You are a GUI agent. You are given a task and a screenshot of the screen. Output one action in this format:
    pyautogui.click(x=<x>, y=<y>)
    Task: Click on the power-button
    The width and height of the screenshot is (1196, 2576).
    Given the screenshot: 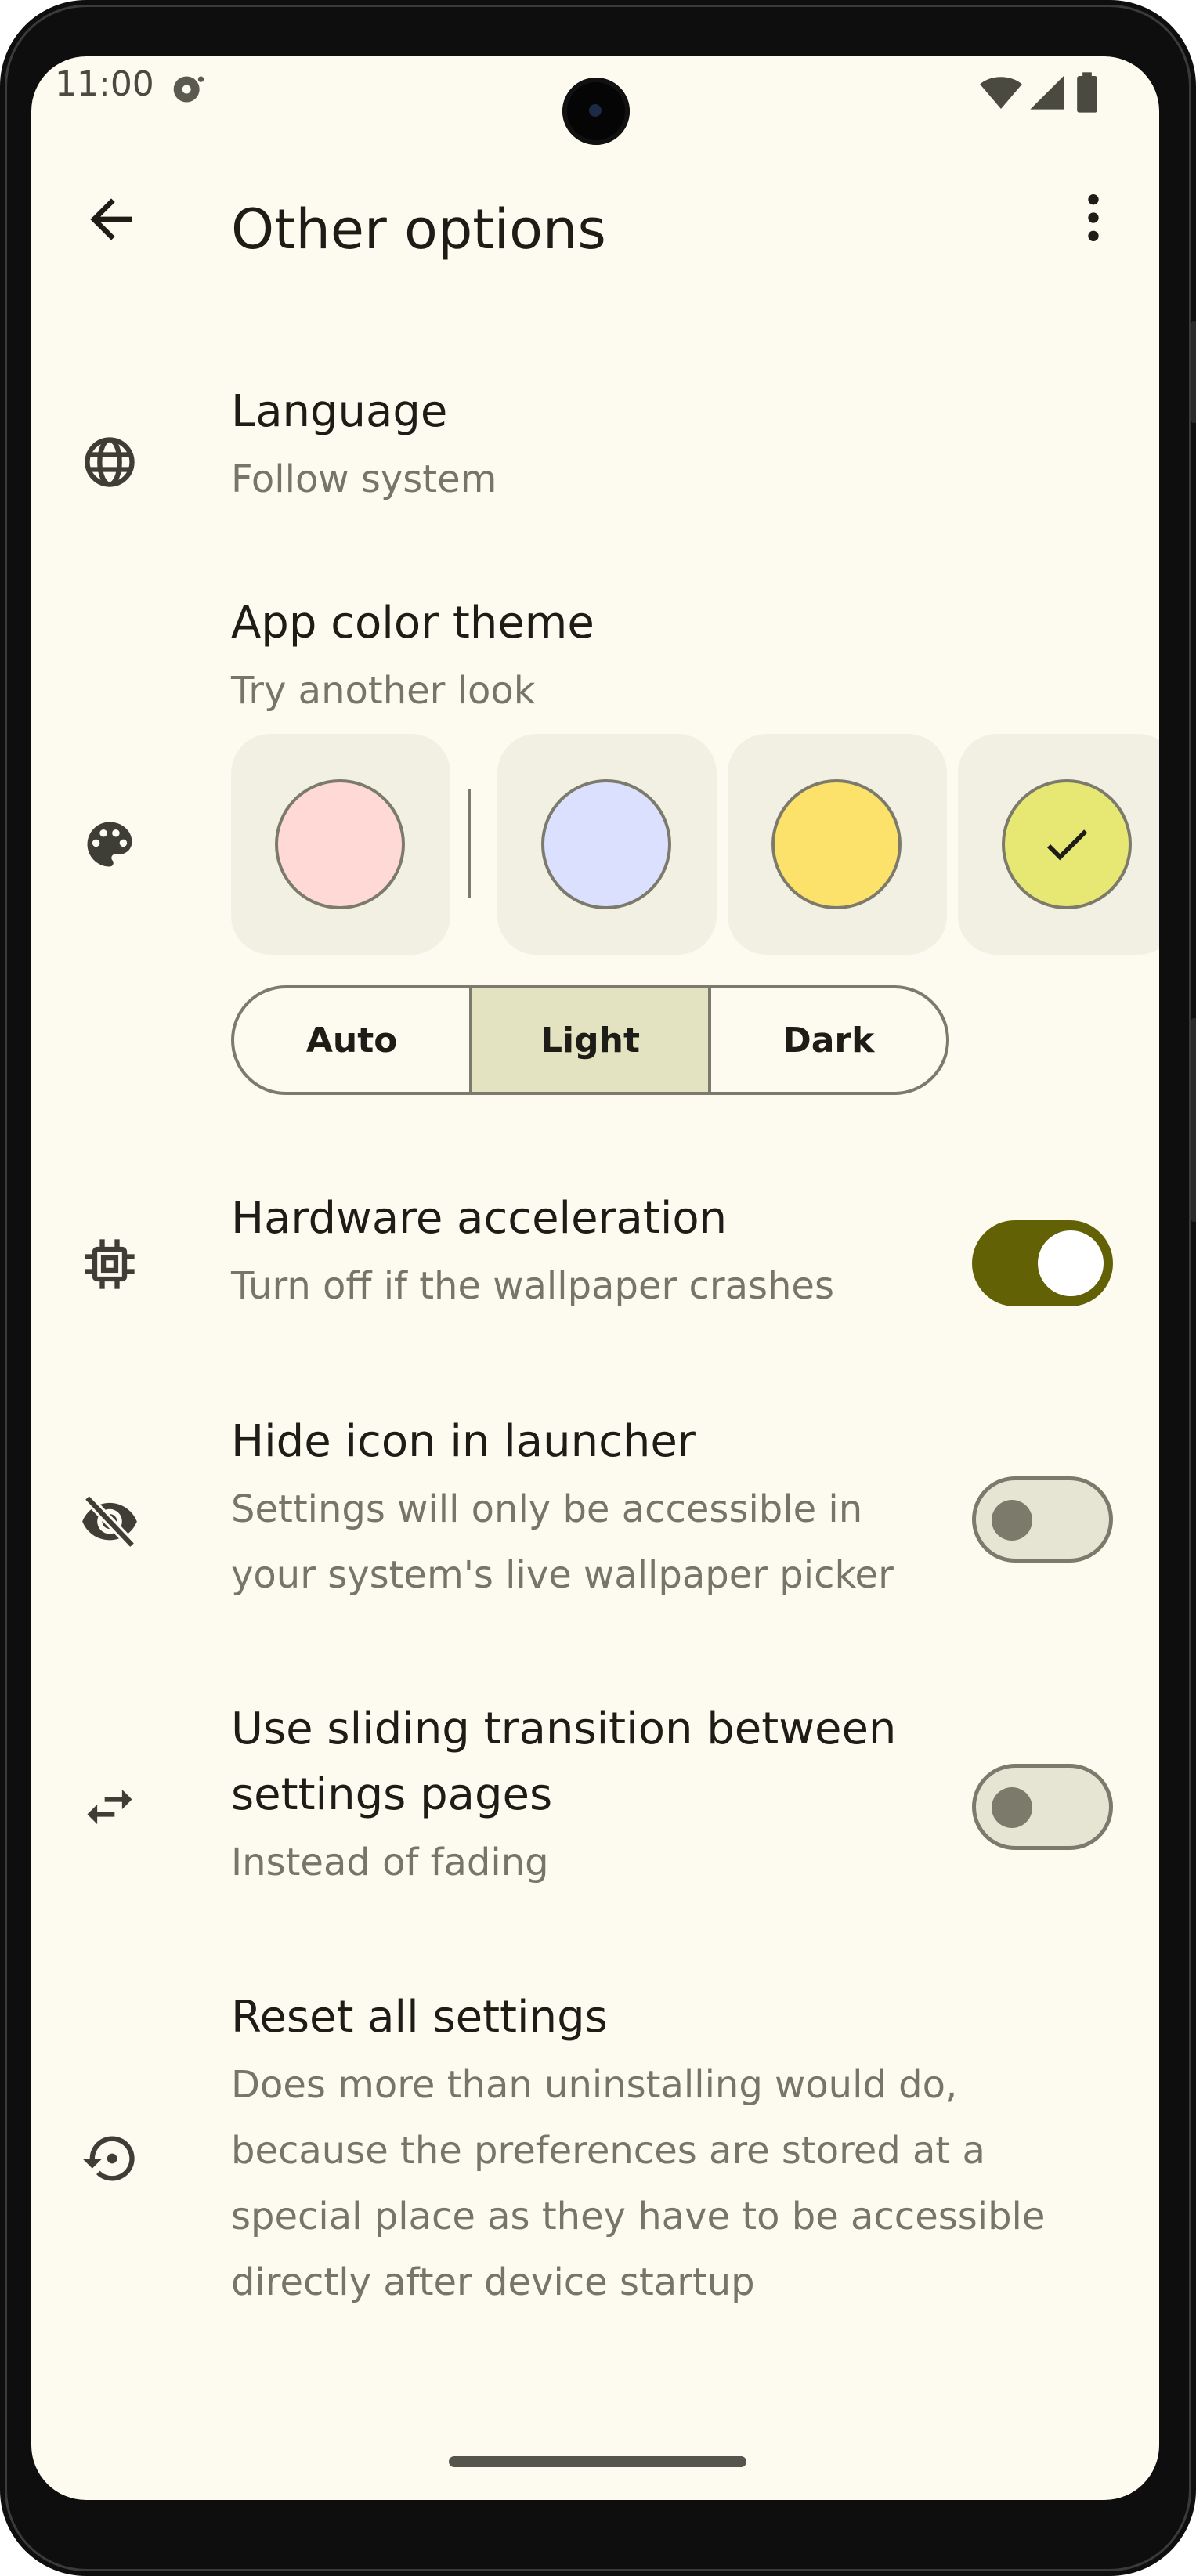 What is the action you would take?
    pyautogui.click(x=1193, y=1120)
    